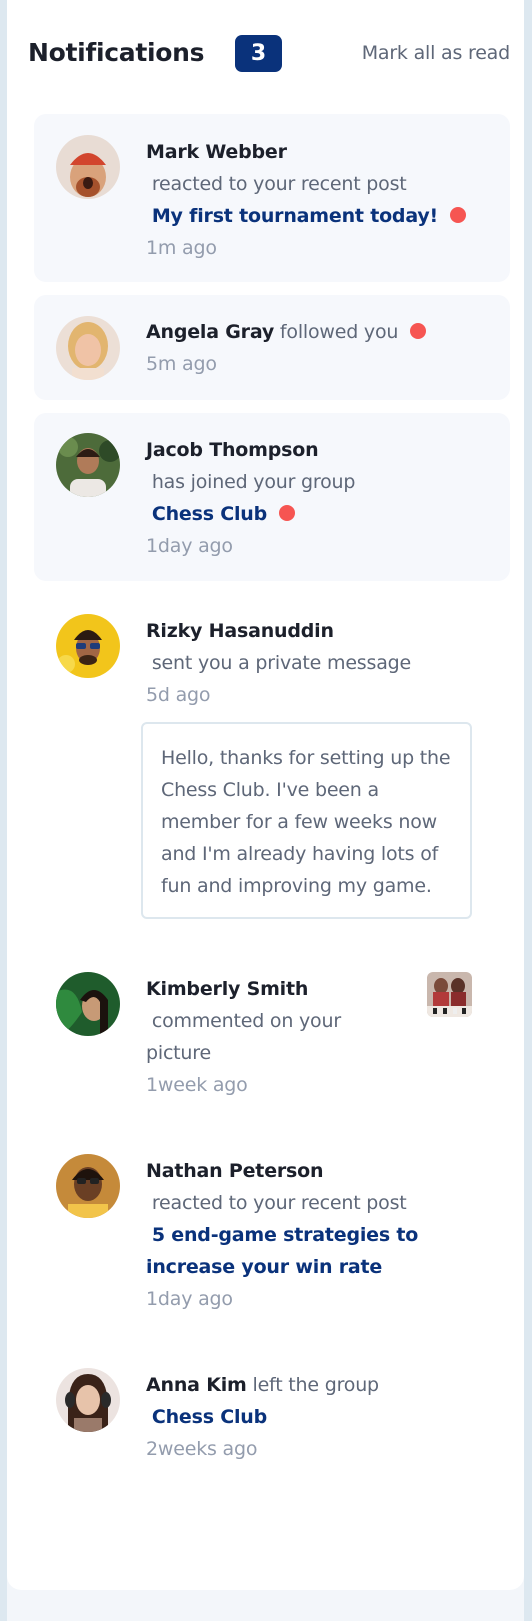 This screenshot has width=532, height=1621. Describe the element at coordinates (253, 482) in the screenshot. I see `action-text: has joined your group` at that location.